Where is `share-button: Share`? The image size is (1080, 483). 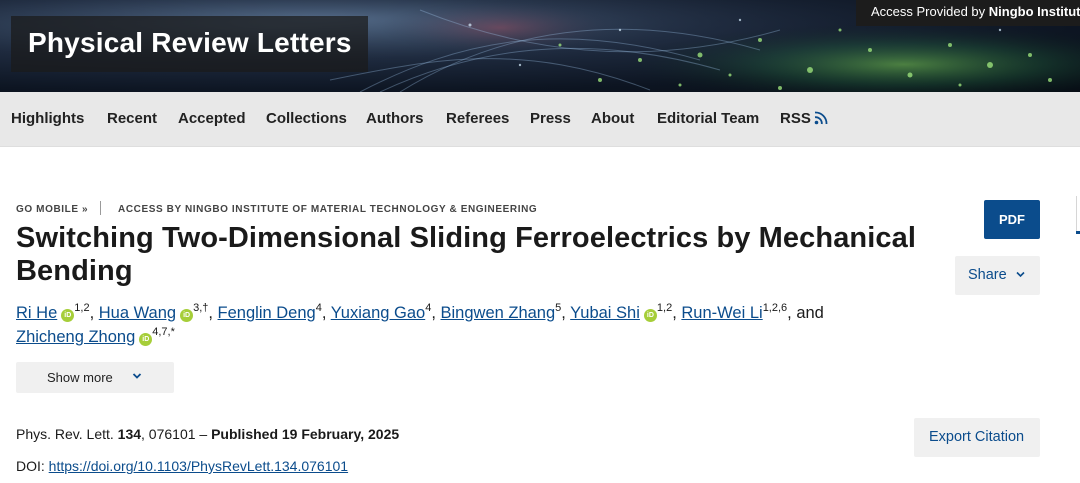 share-button: Share is located at coordinates (997, 275).